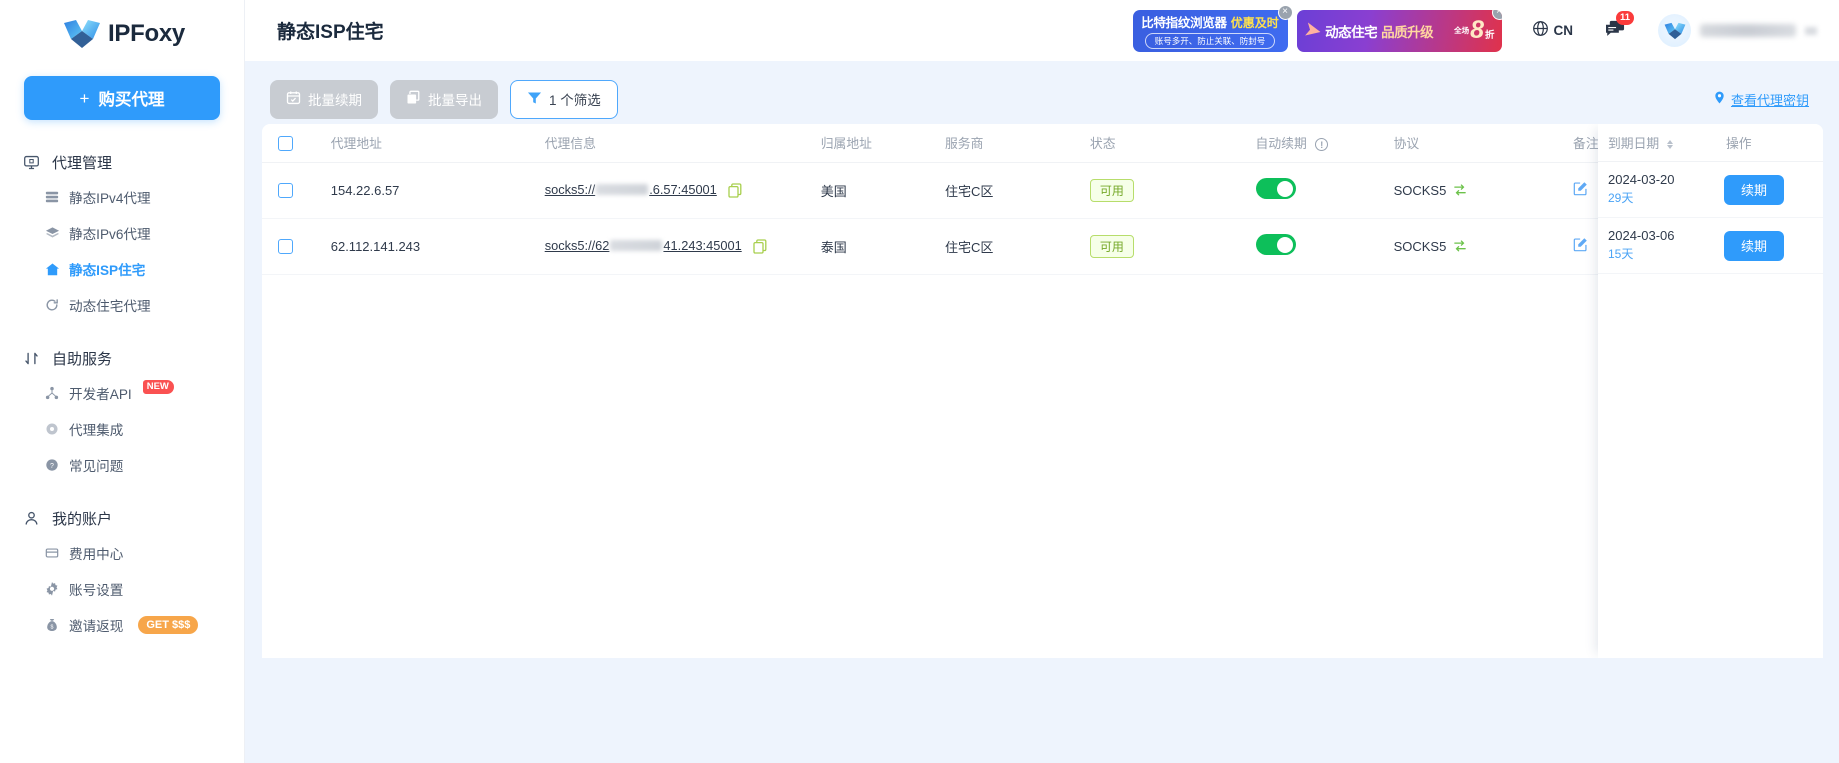  What do you see at coordinates (674, 143) in the screenshot?
I see `header-info: 代理信息` at bounding box center [674, 143].